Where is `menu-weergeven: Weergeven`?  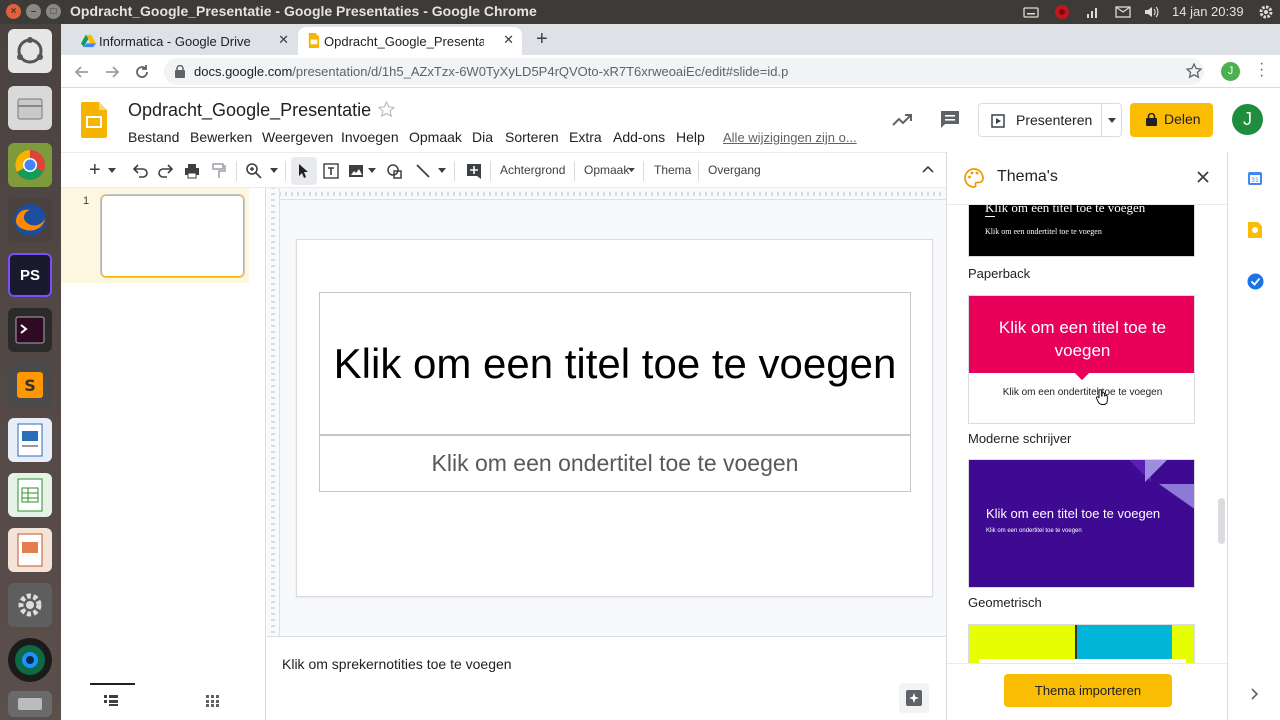 menu-weergeven: Weergeven is located at coordinates (297, 137).